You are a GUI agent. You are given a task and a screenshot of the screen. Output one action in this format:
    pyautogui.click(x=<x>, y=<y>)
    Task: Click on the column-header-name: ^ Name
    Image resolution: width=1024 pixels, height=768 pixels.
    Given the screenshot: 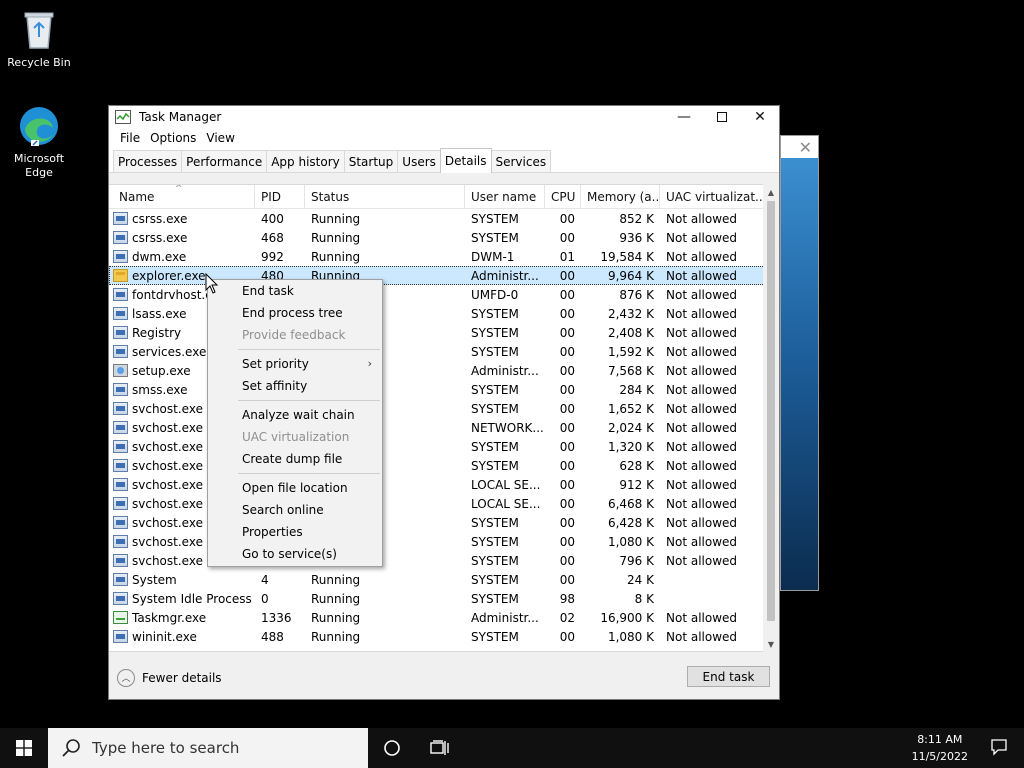 What is the action you would take?
    pyautogui.click(x=182, y=197)
    